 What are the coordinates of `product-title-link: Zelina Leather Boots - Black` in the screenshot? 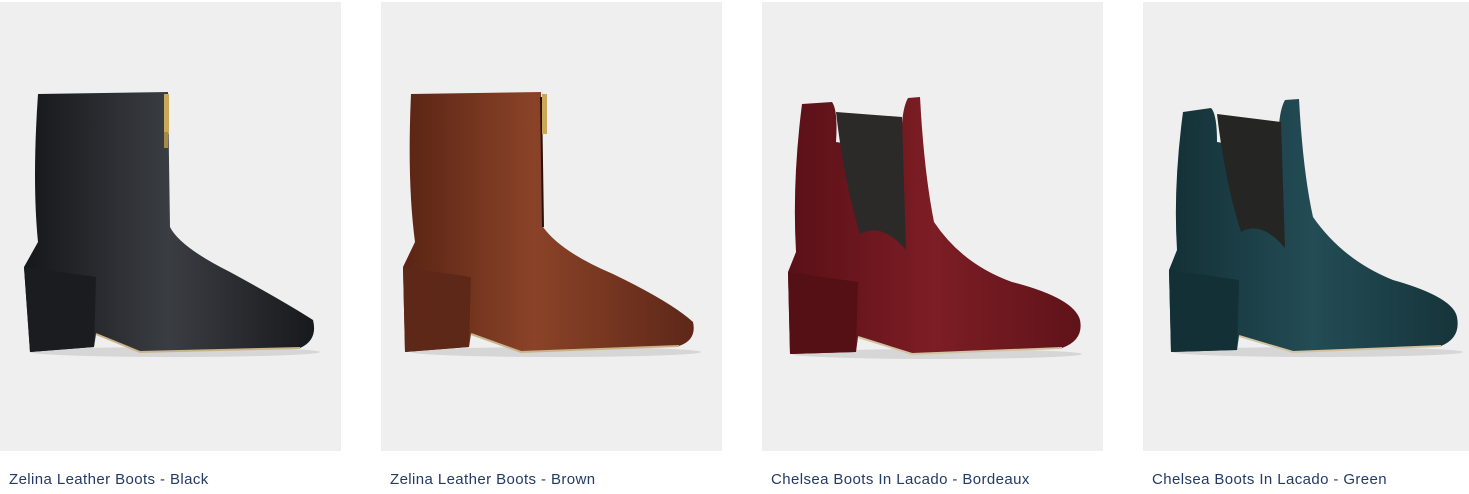 It's located at (109, 479).